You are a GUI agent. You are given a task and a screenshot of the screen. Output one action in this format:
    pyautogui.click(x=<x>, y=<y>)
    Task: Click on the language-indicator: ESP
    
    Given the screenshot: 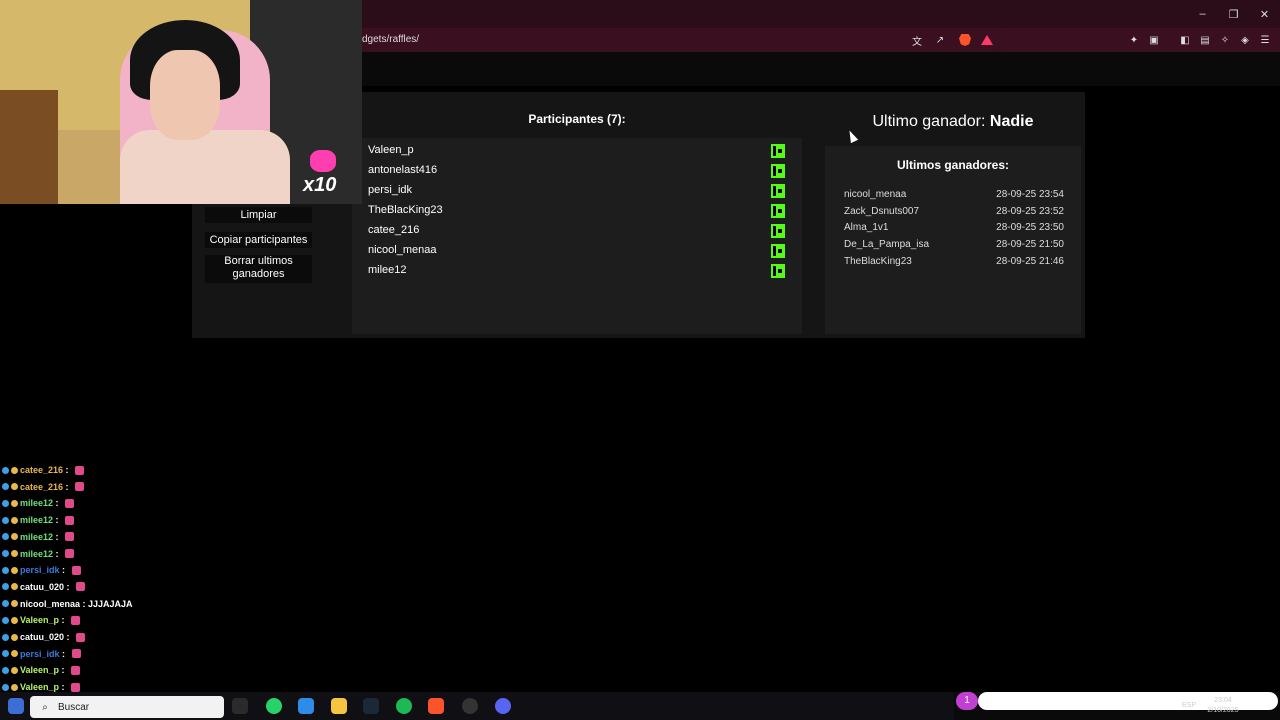 What is the action you would take?
    pyautogui.click(x=1189, y=705)
    